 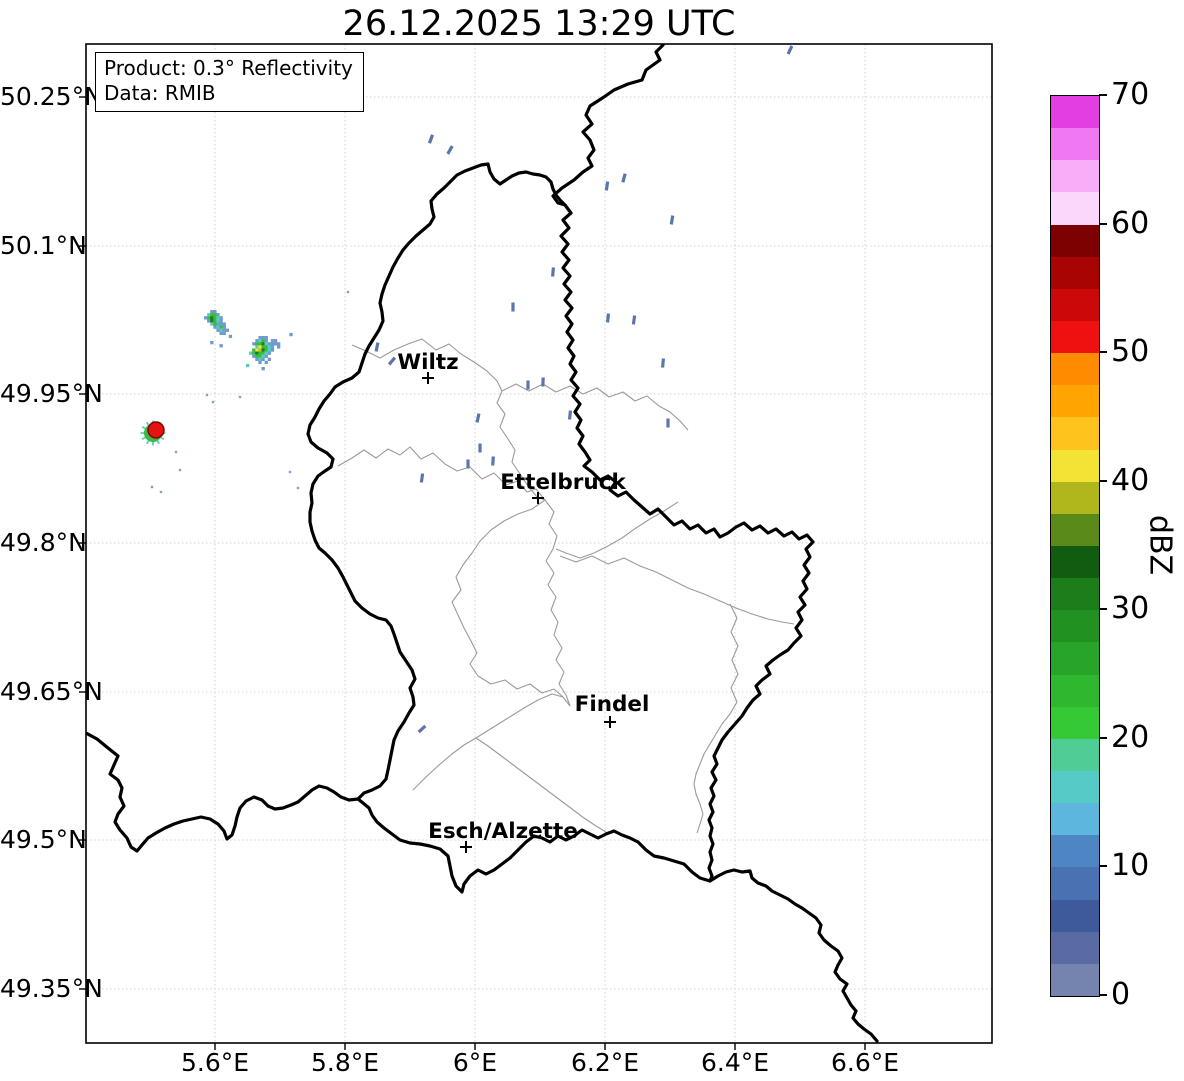 What do you see at coordinates (1121, 994) in the screenshot?
I see `colorbar-tick-label: 0` at bounding box center [1121, 994].